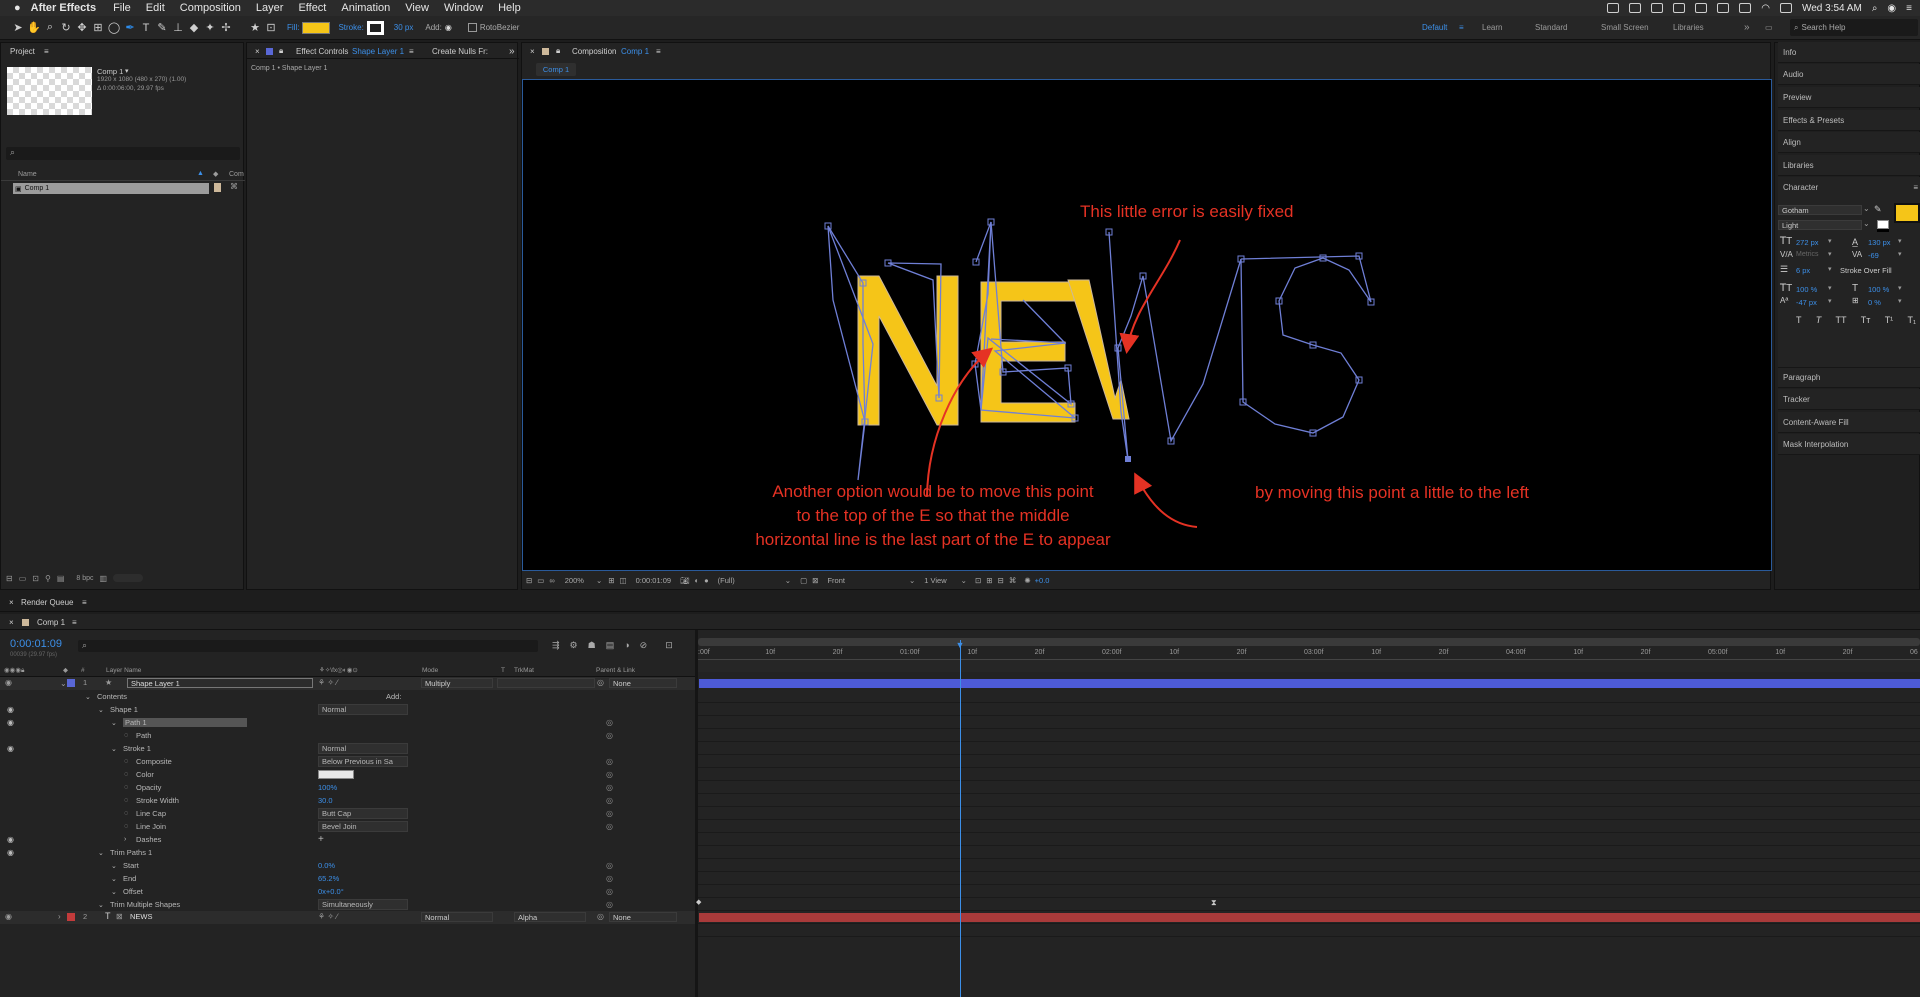 The height and width of the screenshot is (997, 1920). I want to click on layer1-mode-select: Multiply, so click(457, 683).